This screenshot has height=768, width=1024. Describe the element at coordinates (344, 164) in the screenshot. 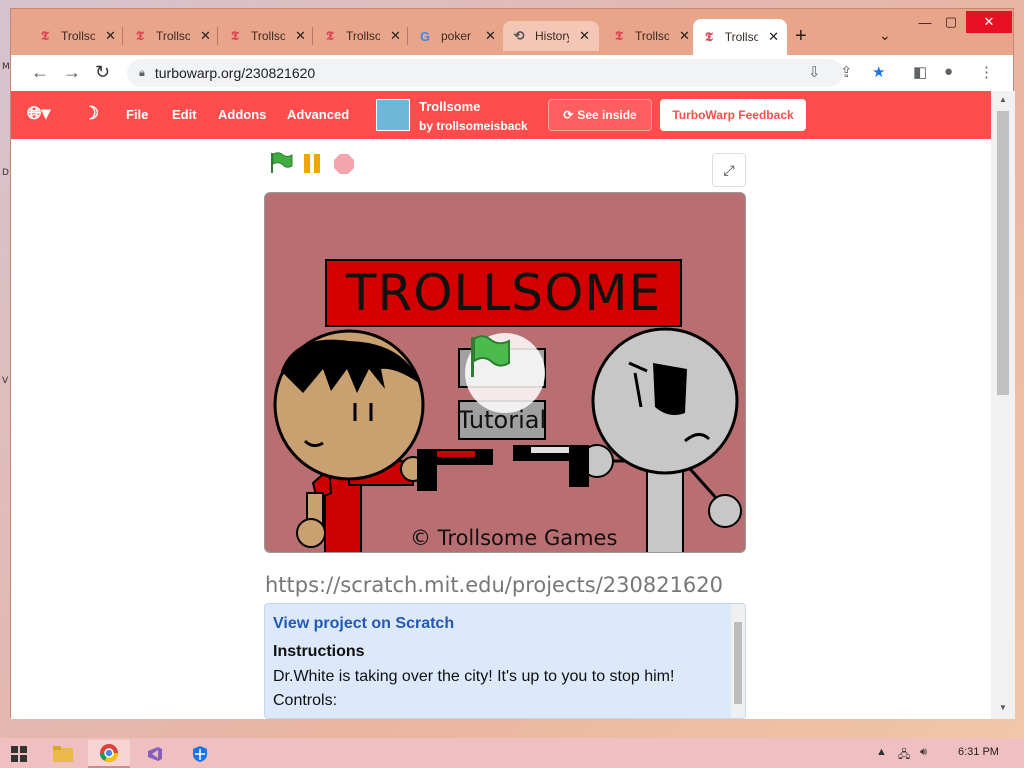

I see `stop-icon` at that location.